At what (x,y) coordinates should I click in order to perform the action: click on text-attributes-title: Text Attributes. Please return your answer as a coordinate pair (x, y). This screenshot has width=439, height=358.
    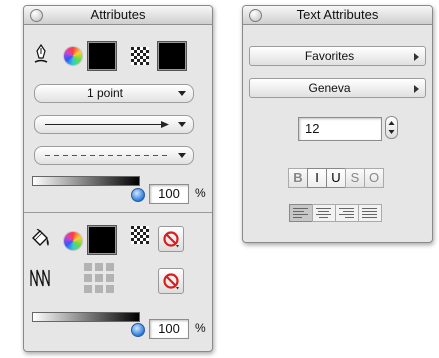
    Looking at the image, I should click on (337, 14).